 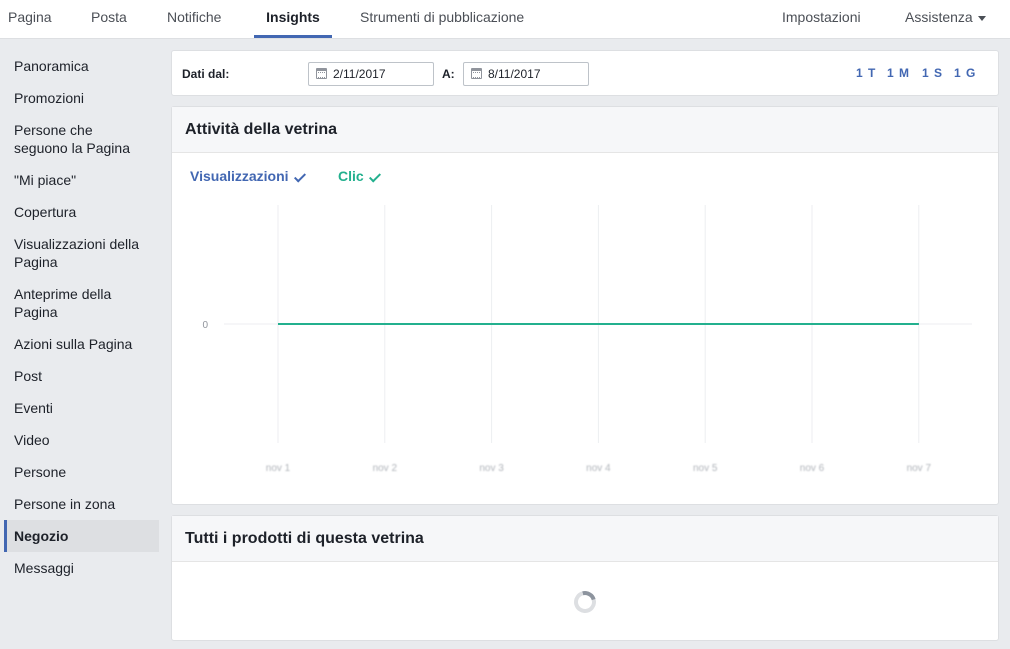 I want to click on sidebar-item-anteprime: Anteprime della Pagina, so click(x=81, y=303).